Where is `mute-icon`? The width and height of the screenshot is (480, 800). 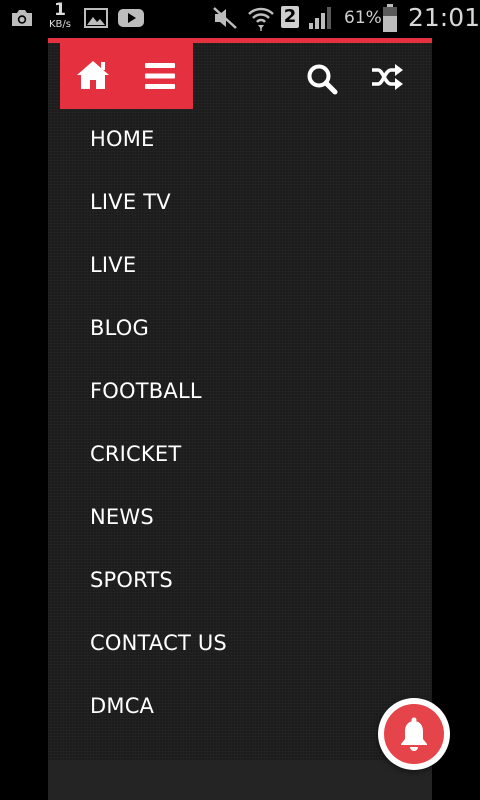
mute-icon is located at coordinates (225, 20).